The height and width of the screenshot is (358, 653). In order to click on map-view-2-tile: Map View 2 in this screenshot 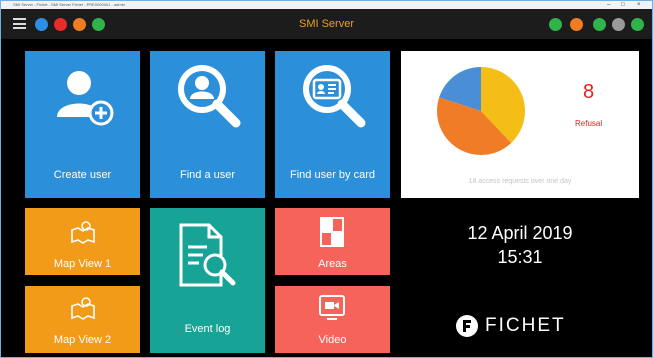, I will do `click(82, 319)`.